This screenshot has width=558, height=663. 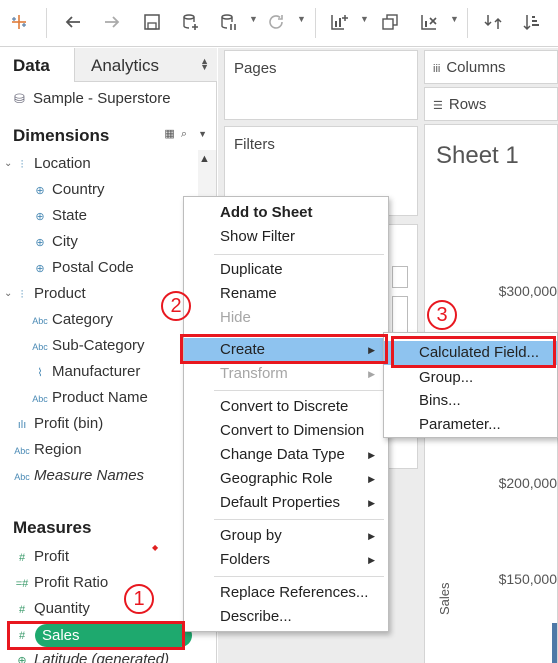 What do you see at coordinates (125, 65) in the screenshot?
I see `tab-analytics-label: Analytics` at bounding box center [125, 65].